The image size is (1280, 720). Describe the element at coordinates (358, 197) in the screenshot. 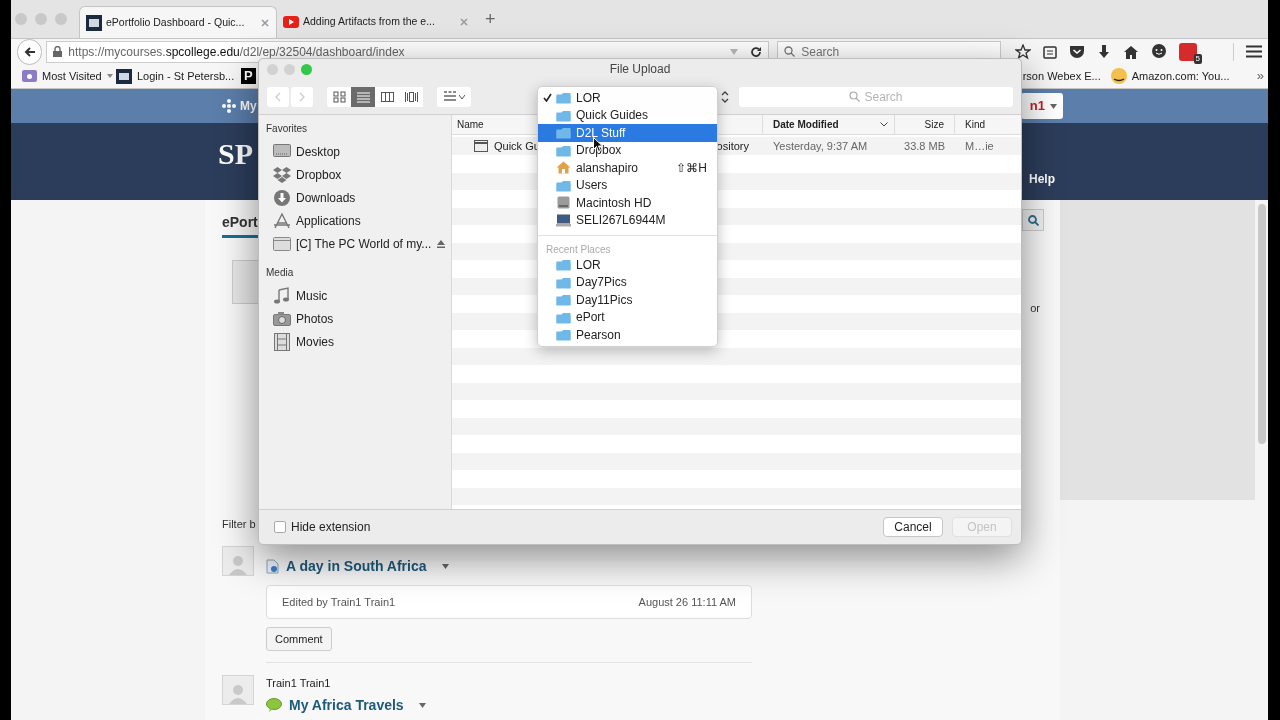

I see `sidebar-item: Downloads` at that location.